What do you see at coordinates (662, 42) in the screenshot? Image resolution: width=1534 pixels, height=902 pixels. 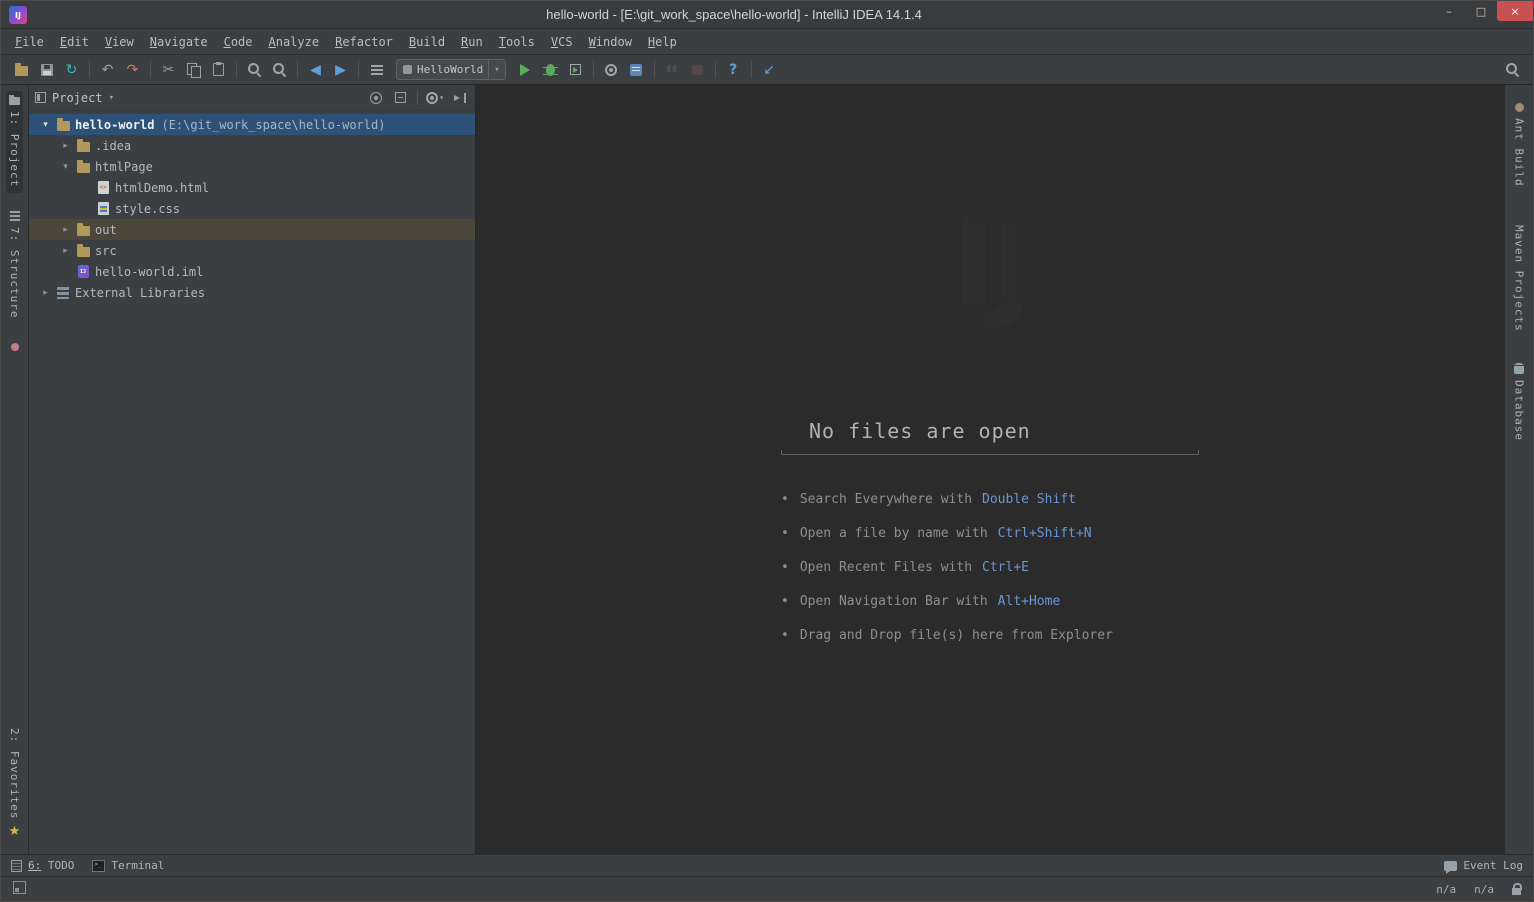 I see `menu-help: Help` at bounding box center [662, 42].